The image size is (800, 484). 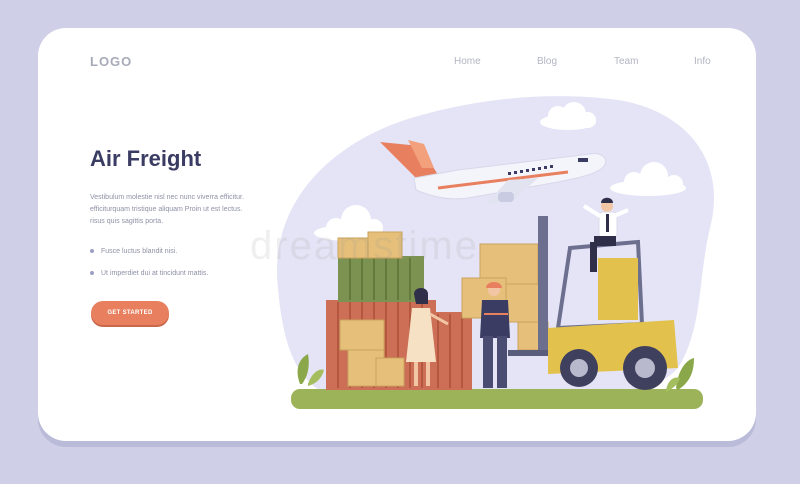 What do you see at coordinates (528, 353) in the screenshot?
I see `forklift-forks` at bounding box center [528, 353].